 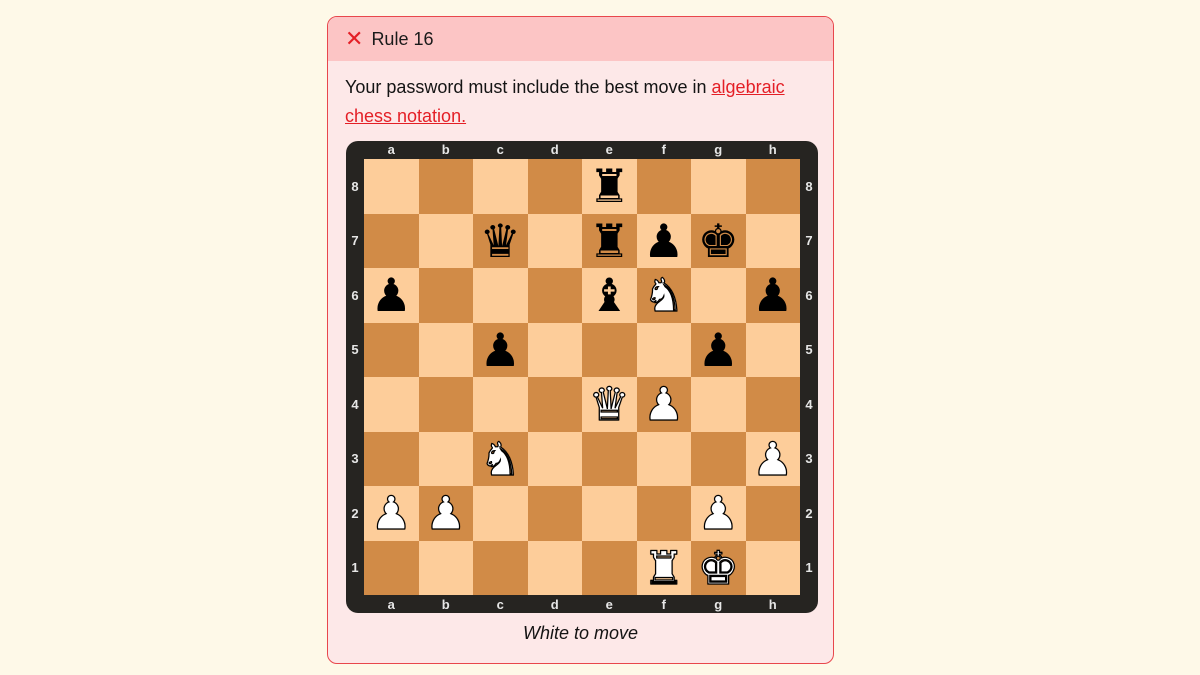 I want to click on rank-label: 4, so click(x=355, y=404).